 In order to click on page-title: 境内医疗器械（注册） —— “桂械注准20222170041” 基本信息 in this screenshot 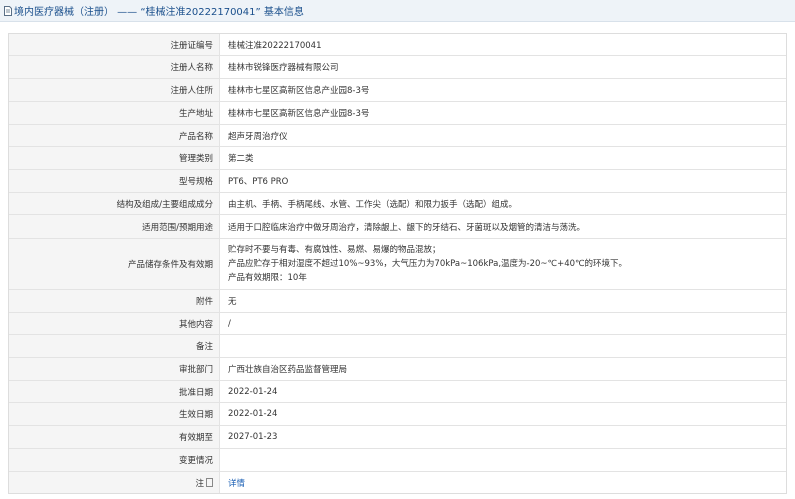, I will do `click(159, 12)`.